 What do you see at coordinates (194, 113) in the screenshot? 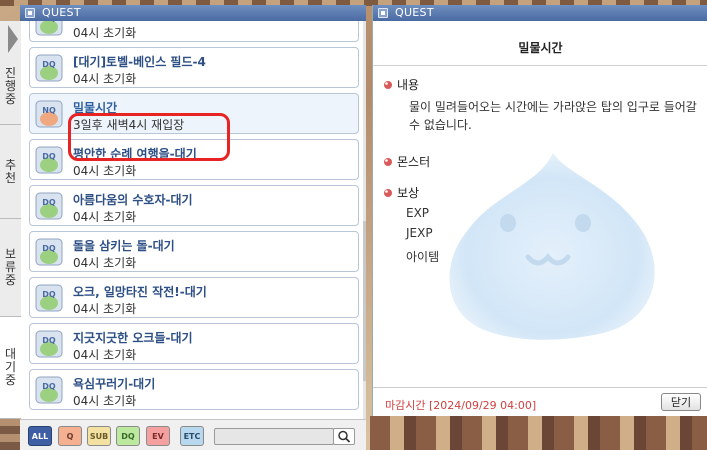
I see `quest-card-selected: NQ 밀물시간 3일후 새벽4시 재입장` at bounding box center [194, 113].